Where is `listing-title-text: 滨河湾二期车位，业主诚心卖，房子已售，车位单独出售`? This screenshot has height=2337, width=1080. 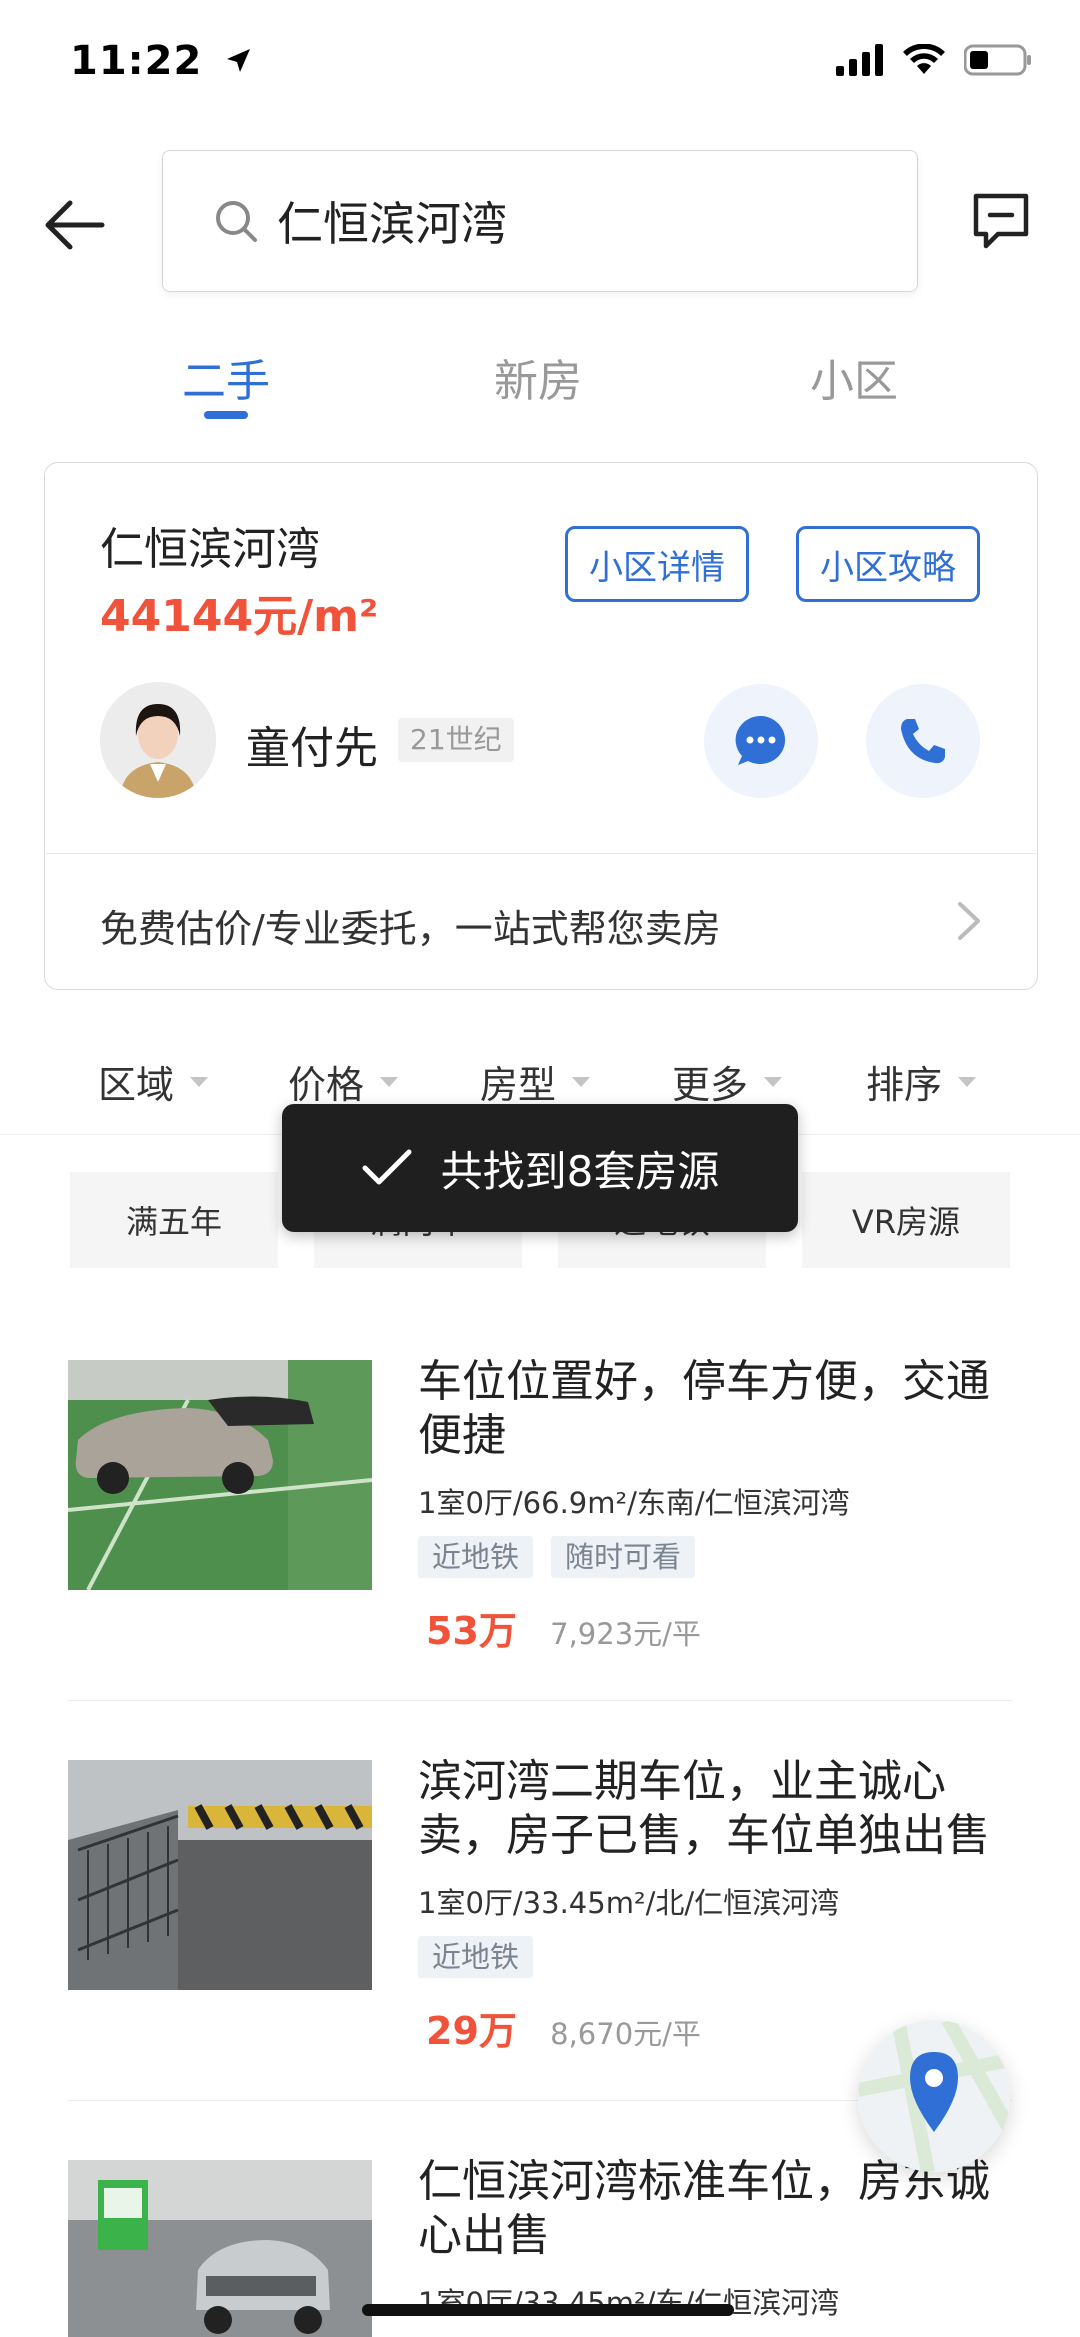
listing-title-text: 滨河湾二期车位，业主诚心卖，房子已售，车位单独出售 is located at coordinates (704, 1808).